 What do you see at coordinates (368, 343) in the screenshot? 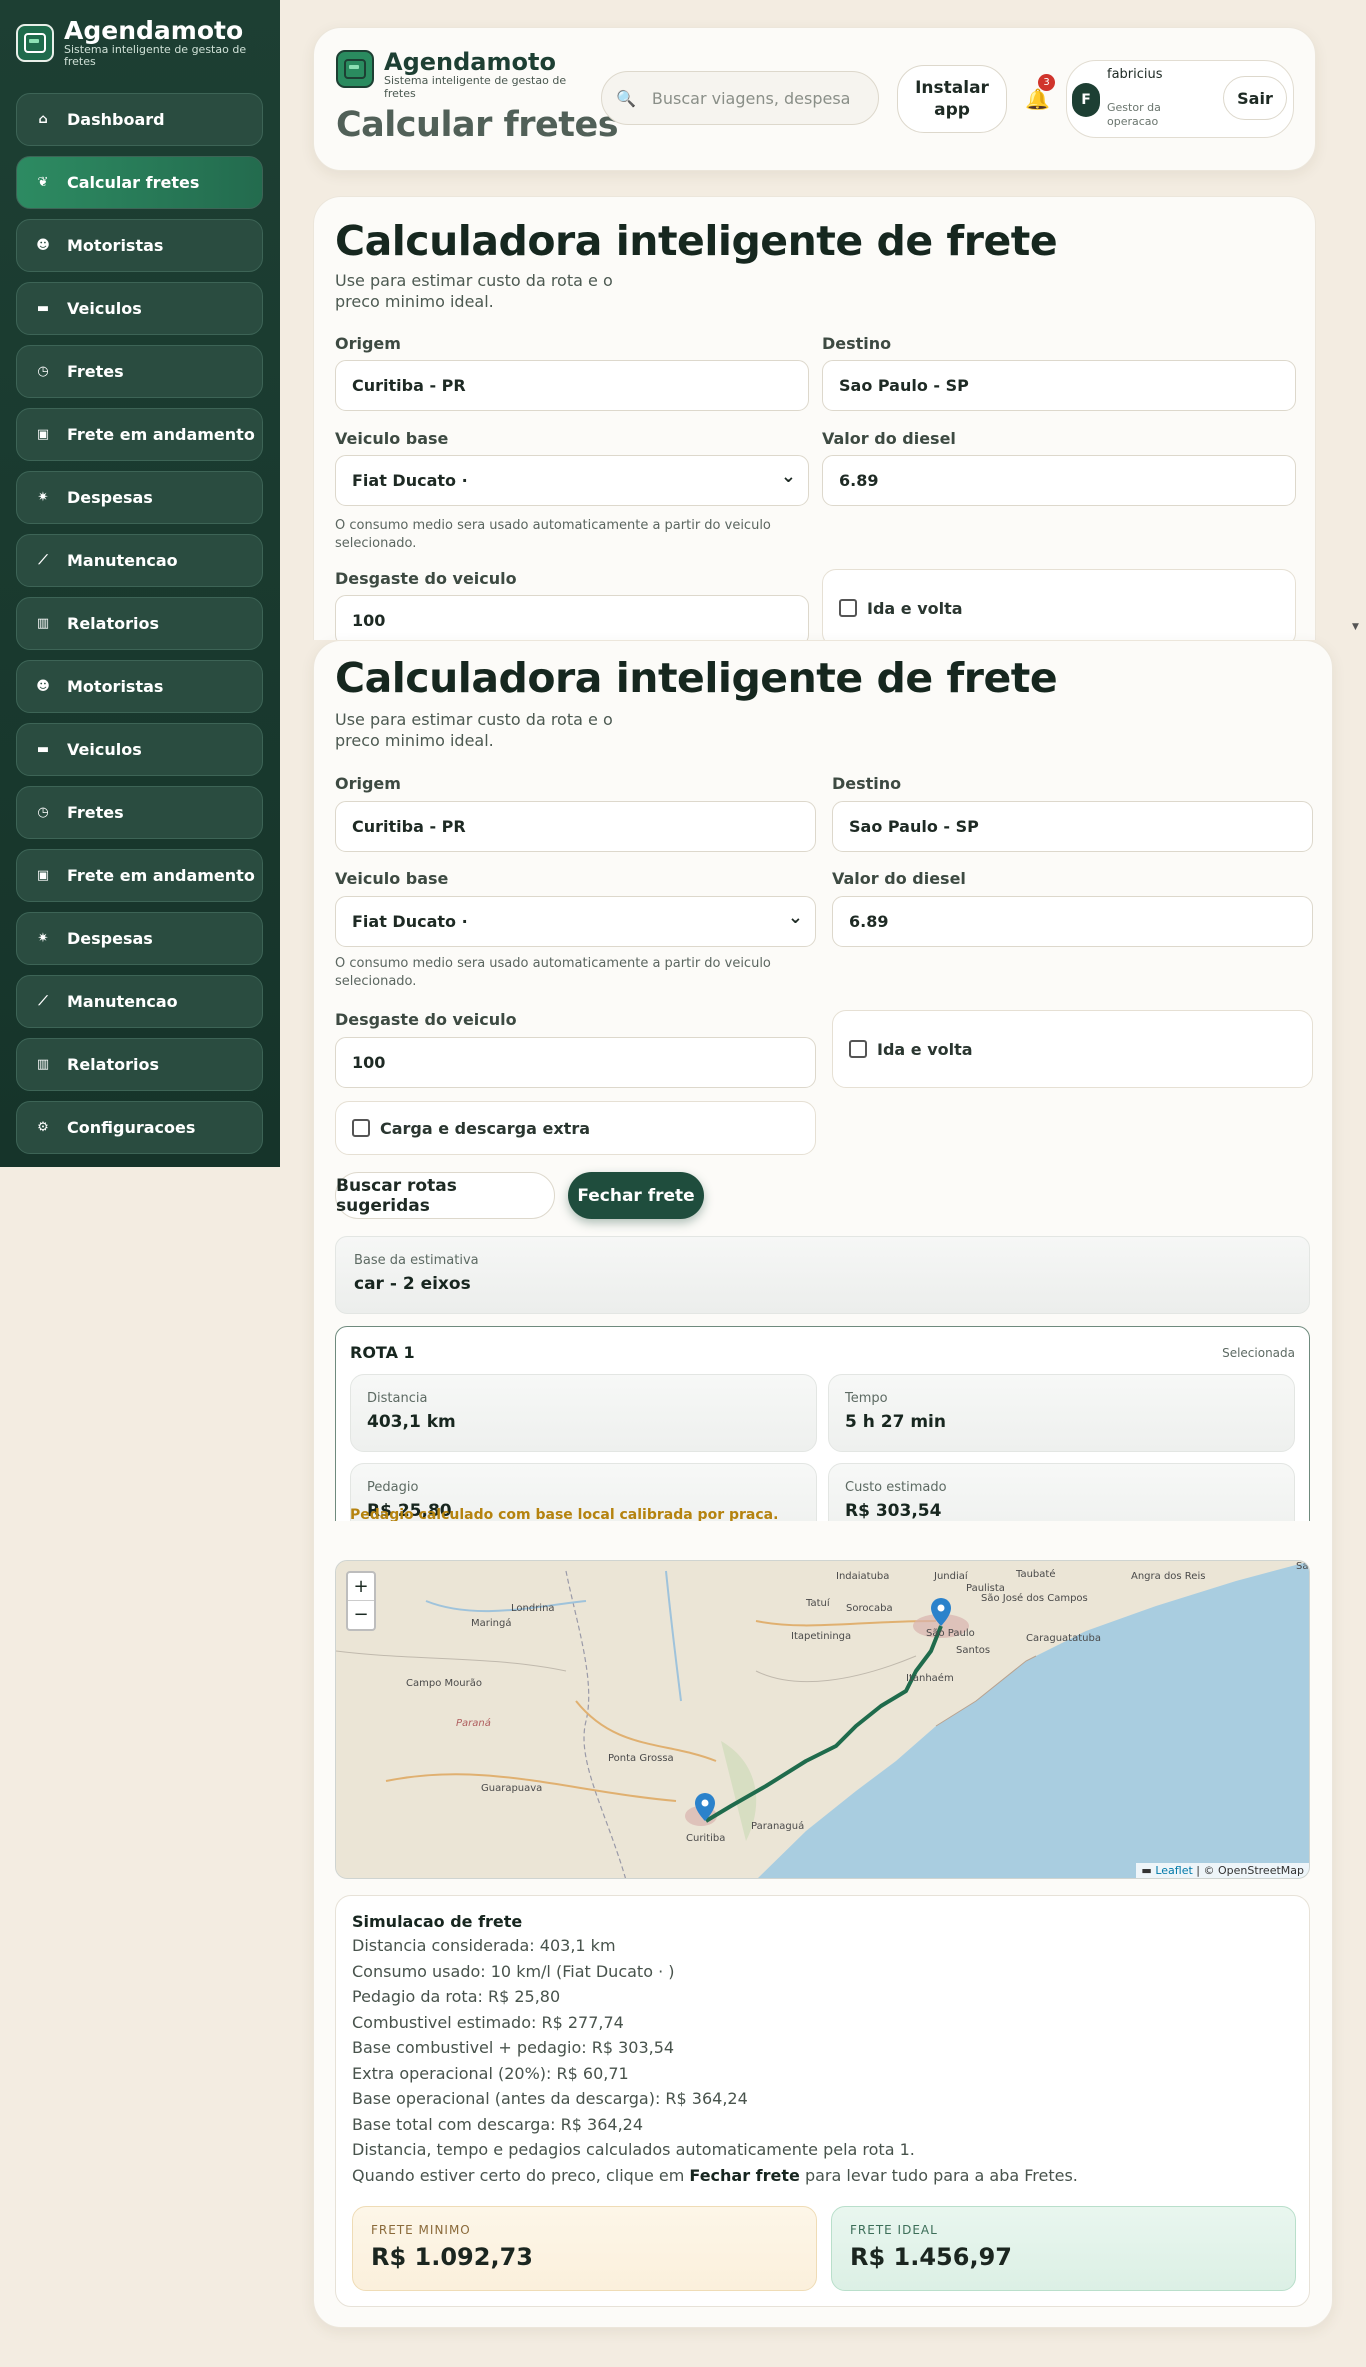
I see `origin-label: Origem` at bounding box center [368, 343].